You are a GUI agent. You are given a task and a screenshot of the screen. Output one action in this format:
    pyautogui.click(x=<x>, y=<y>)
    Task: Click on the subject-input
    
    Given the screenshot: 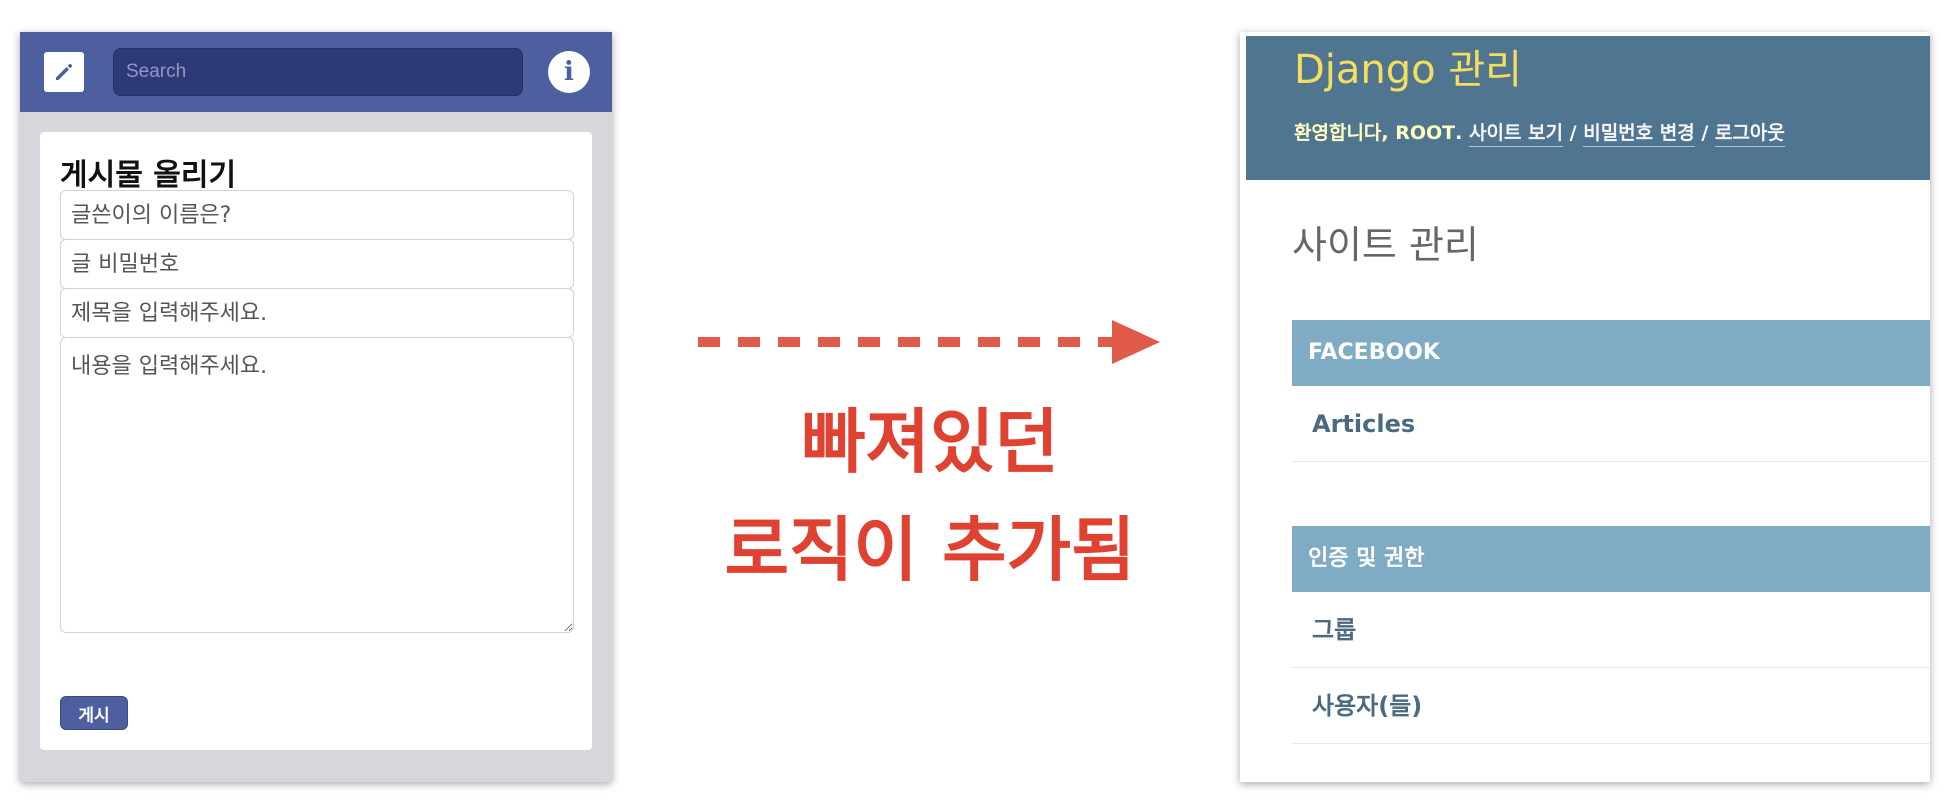 What is the action you would take?
    pyautogui.click(x=317, y=313)
    